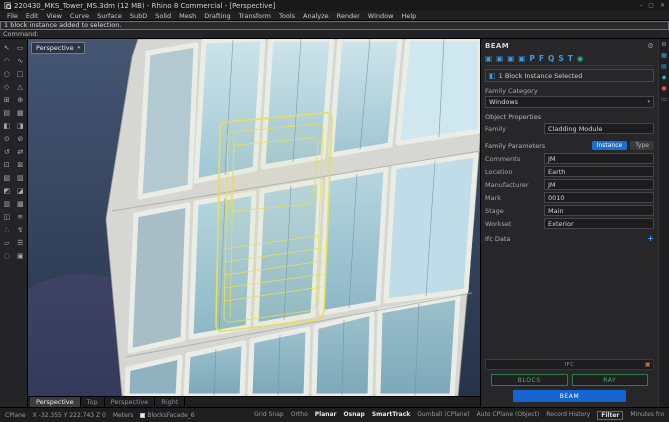 The width and height of the screenshot is (669, 422). What do you see at coordinates (568, 415) in the screenshot?
I see `status-toggle-record-history: Record History` at bounding box center [568, 415].